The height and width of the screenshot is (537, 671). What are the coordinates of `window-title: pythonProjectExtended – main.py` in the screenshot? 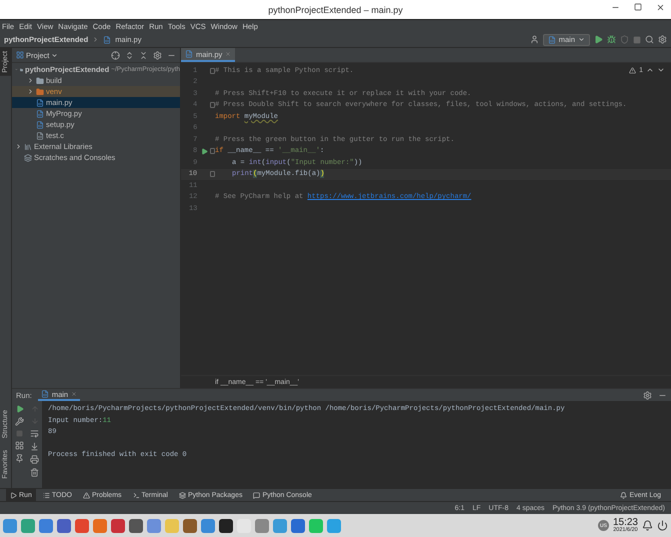 It's located at (335, 9).